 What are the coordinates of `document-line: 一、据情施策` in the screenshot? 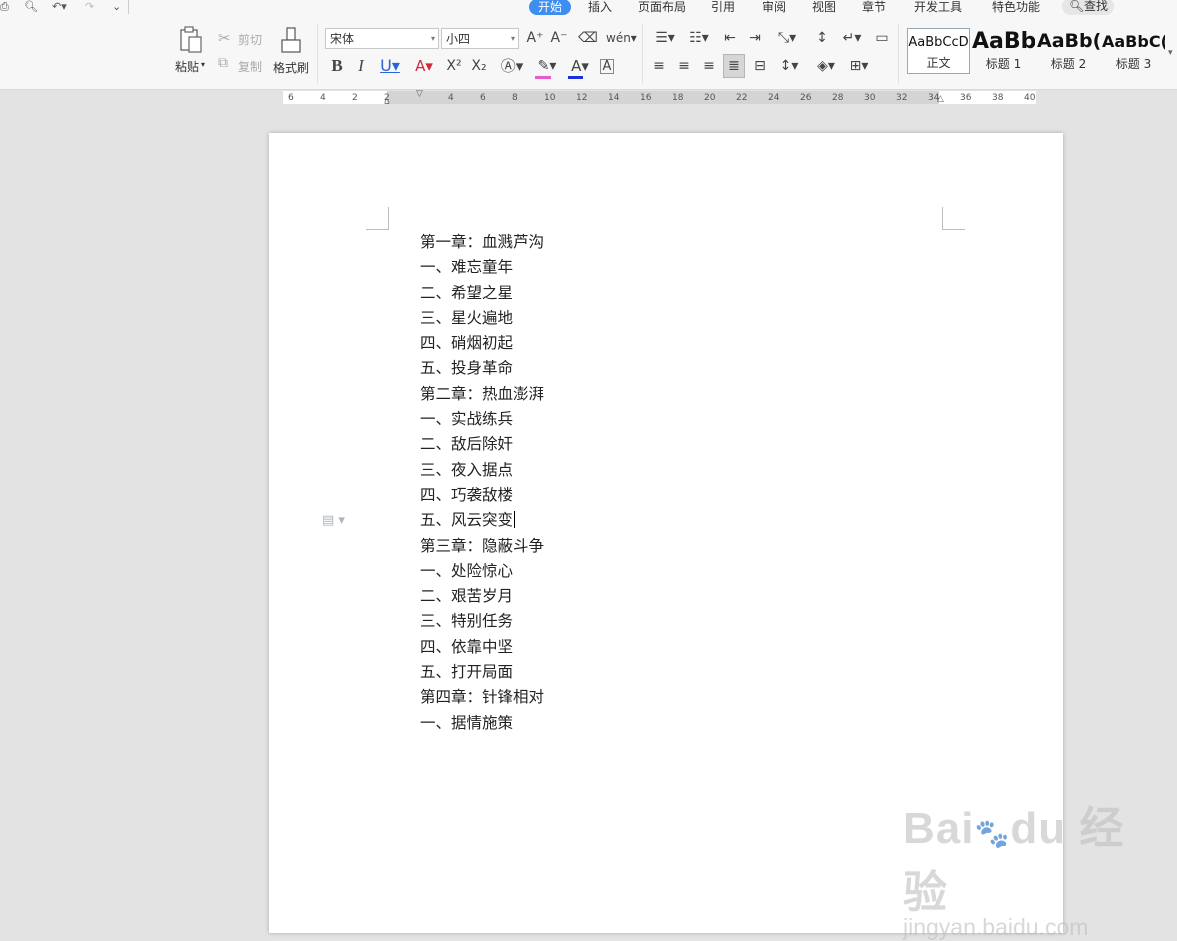 It's located at (482, 723).